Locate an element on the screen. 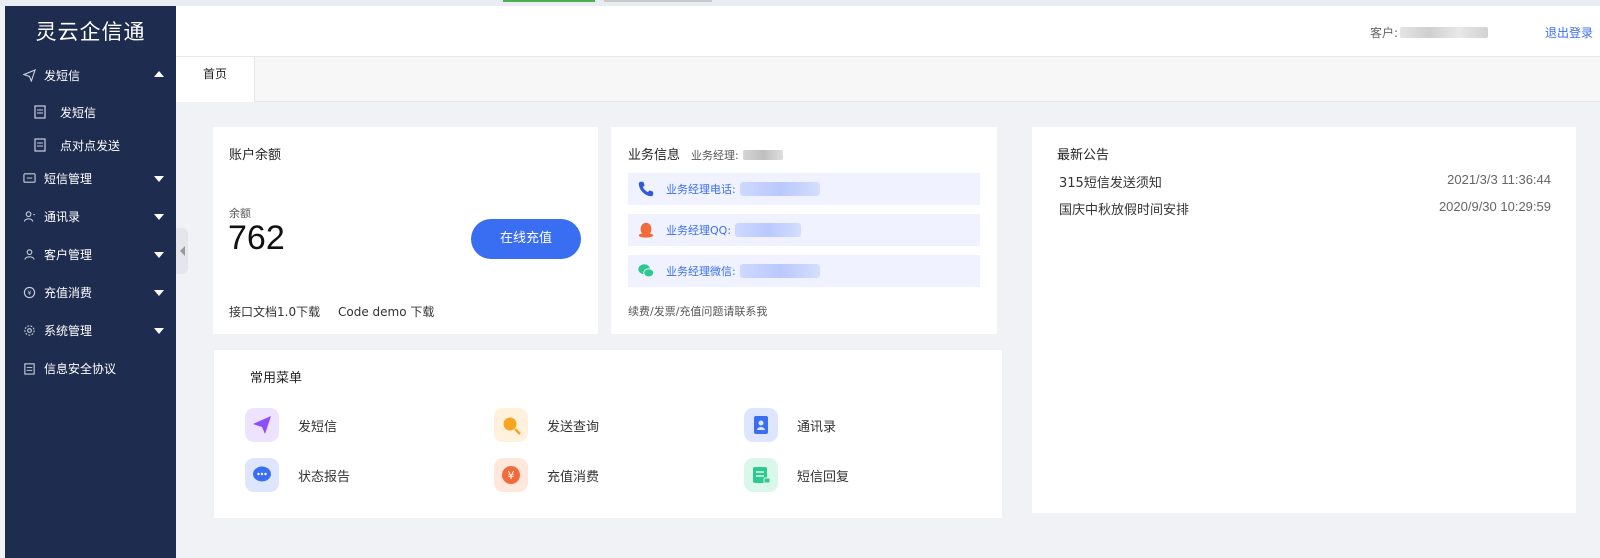  manager-wechat-row: 业务经理微信: is located at coordinates (804, 271).